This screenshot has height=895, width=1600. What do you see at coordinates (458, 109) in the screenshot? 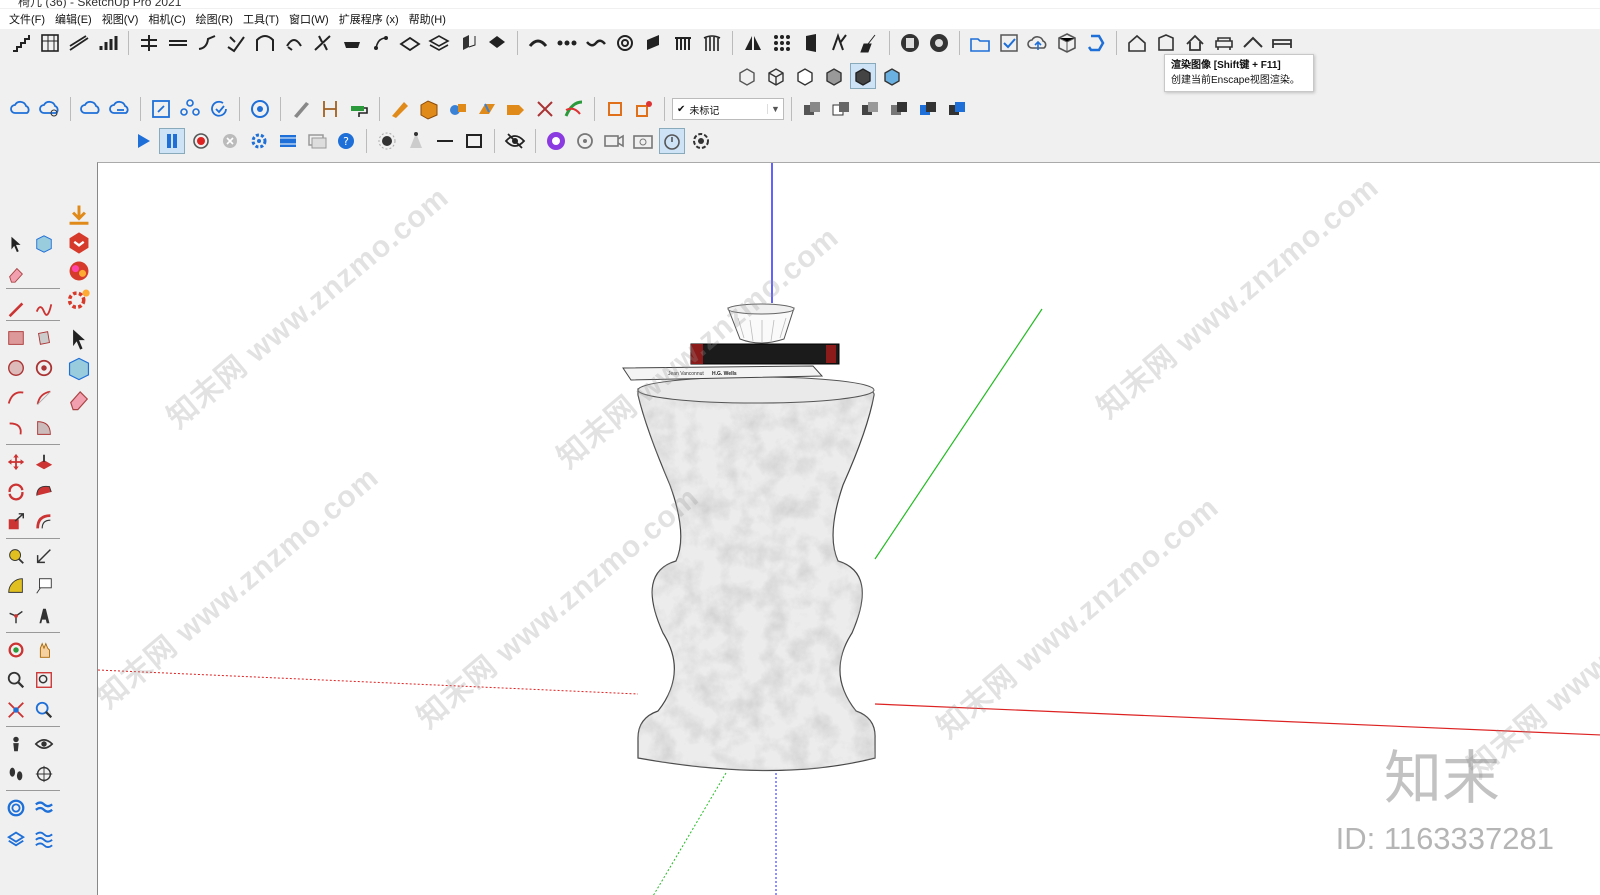
I see `shapes-blue-icon` at bounding box center [458, 109].